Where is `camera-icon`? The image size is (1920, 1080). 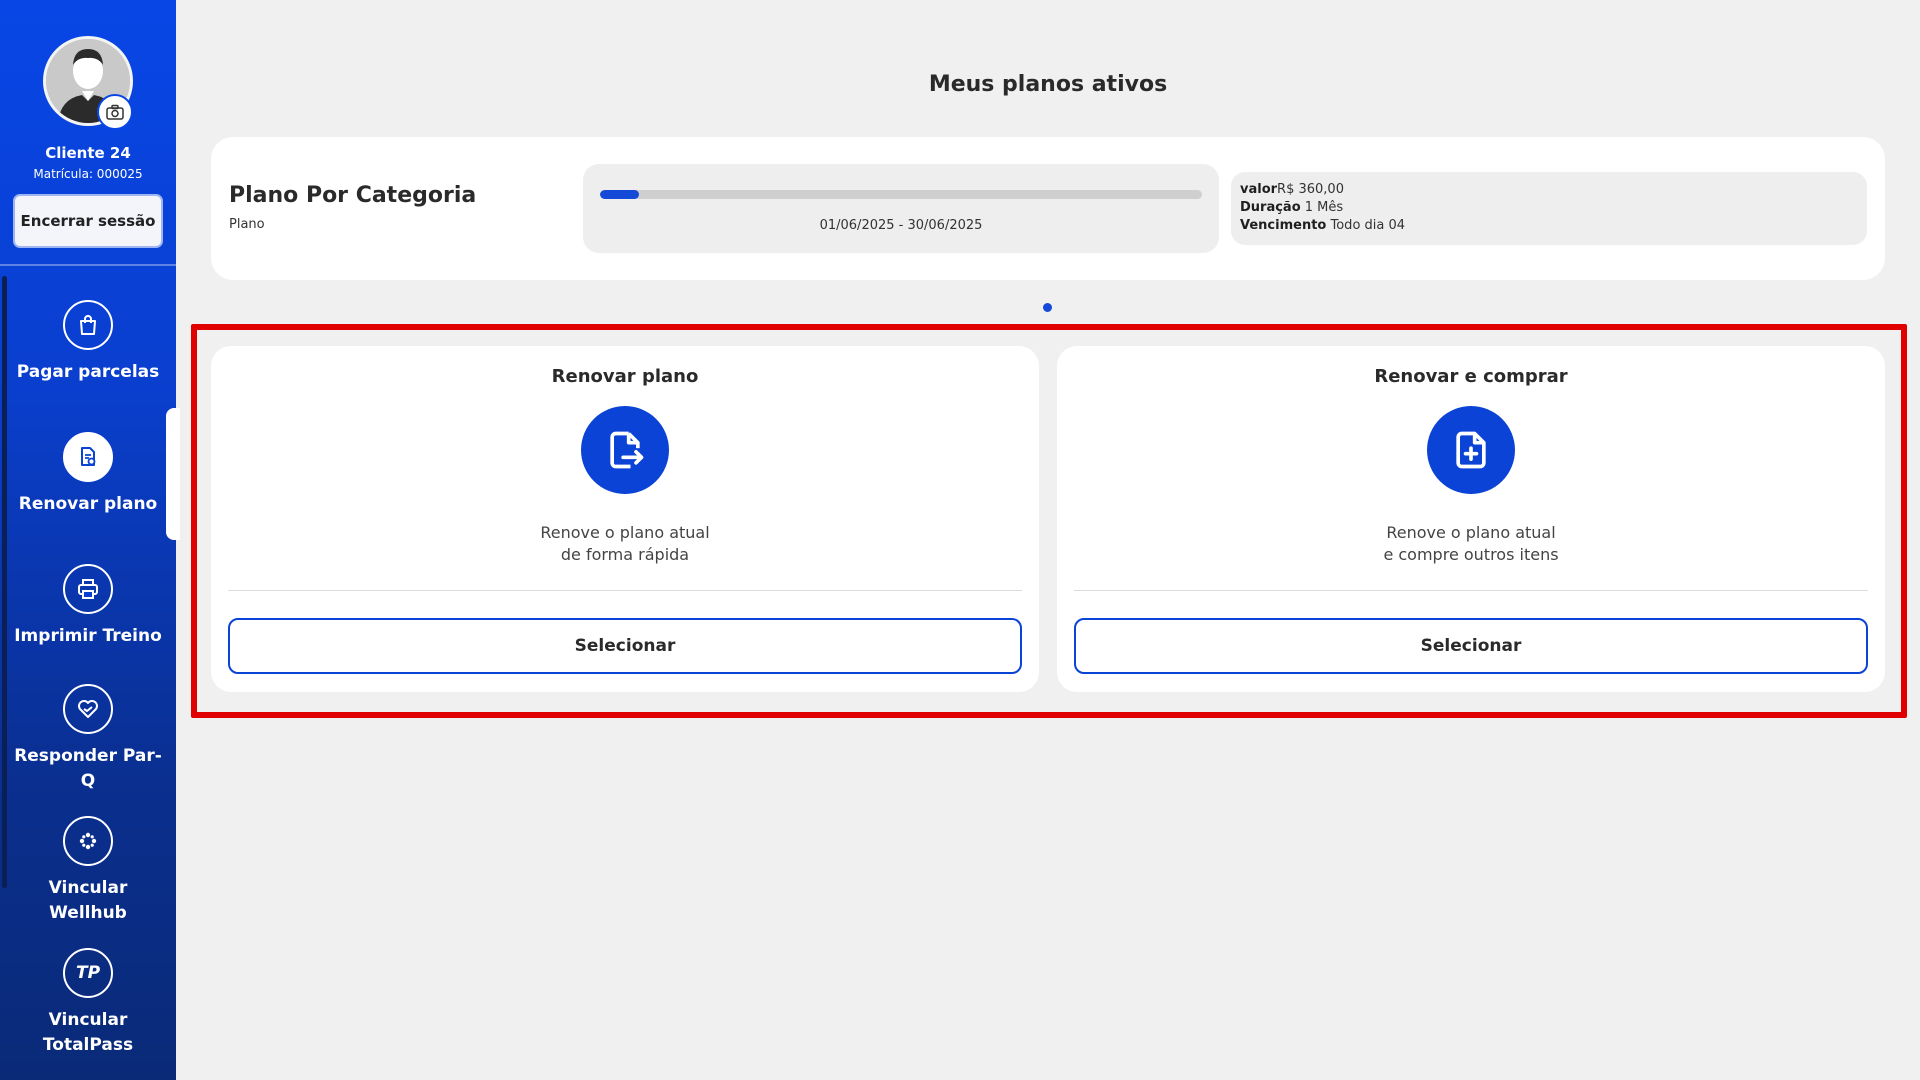
camera-icon is located at coordinates (115, 112).